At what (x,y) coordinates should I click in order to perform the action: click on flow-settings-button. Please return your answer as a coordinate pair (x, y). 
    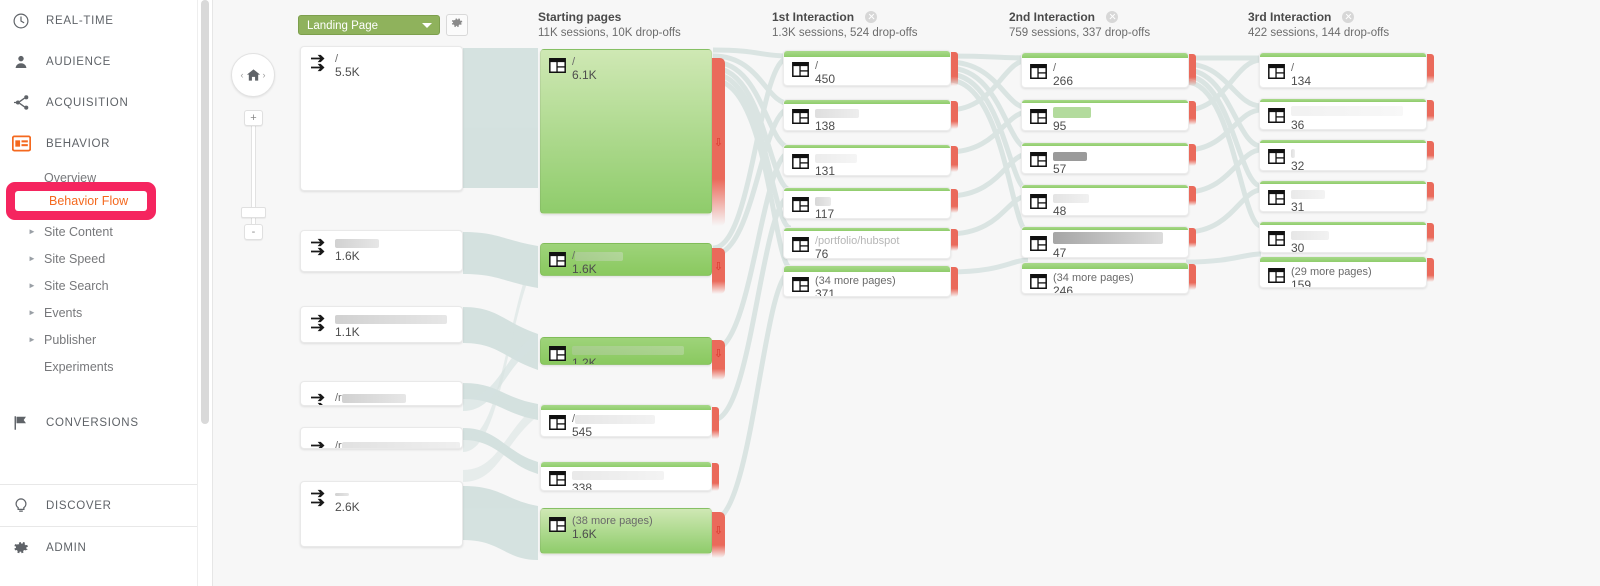
    Looking at the image, I should click on (457, 25).